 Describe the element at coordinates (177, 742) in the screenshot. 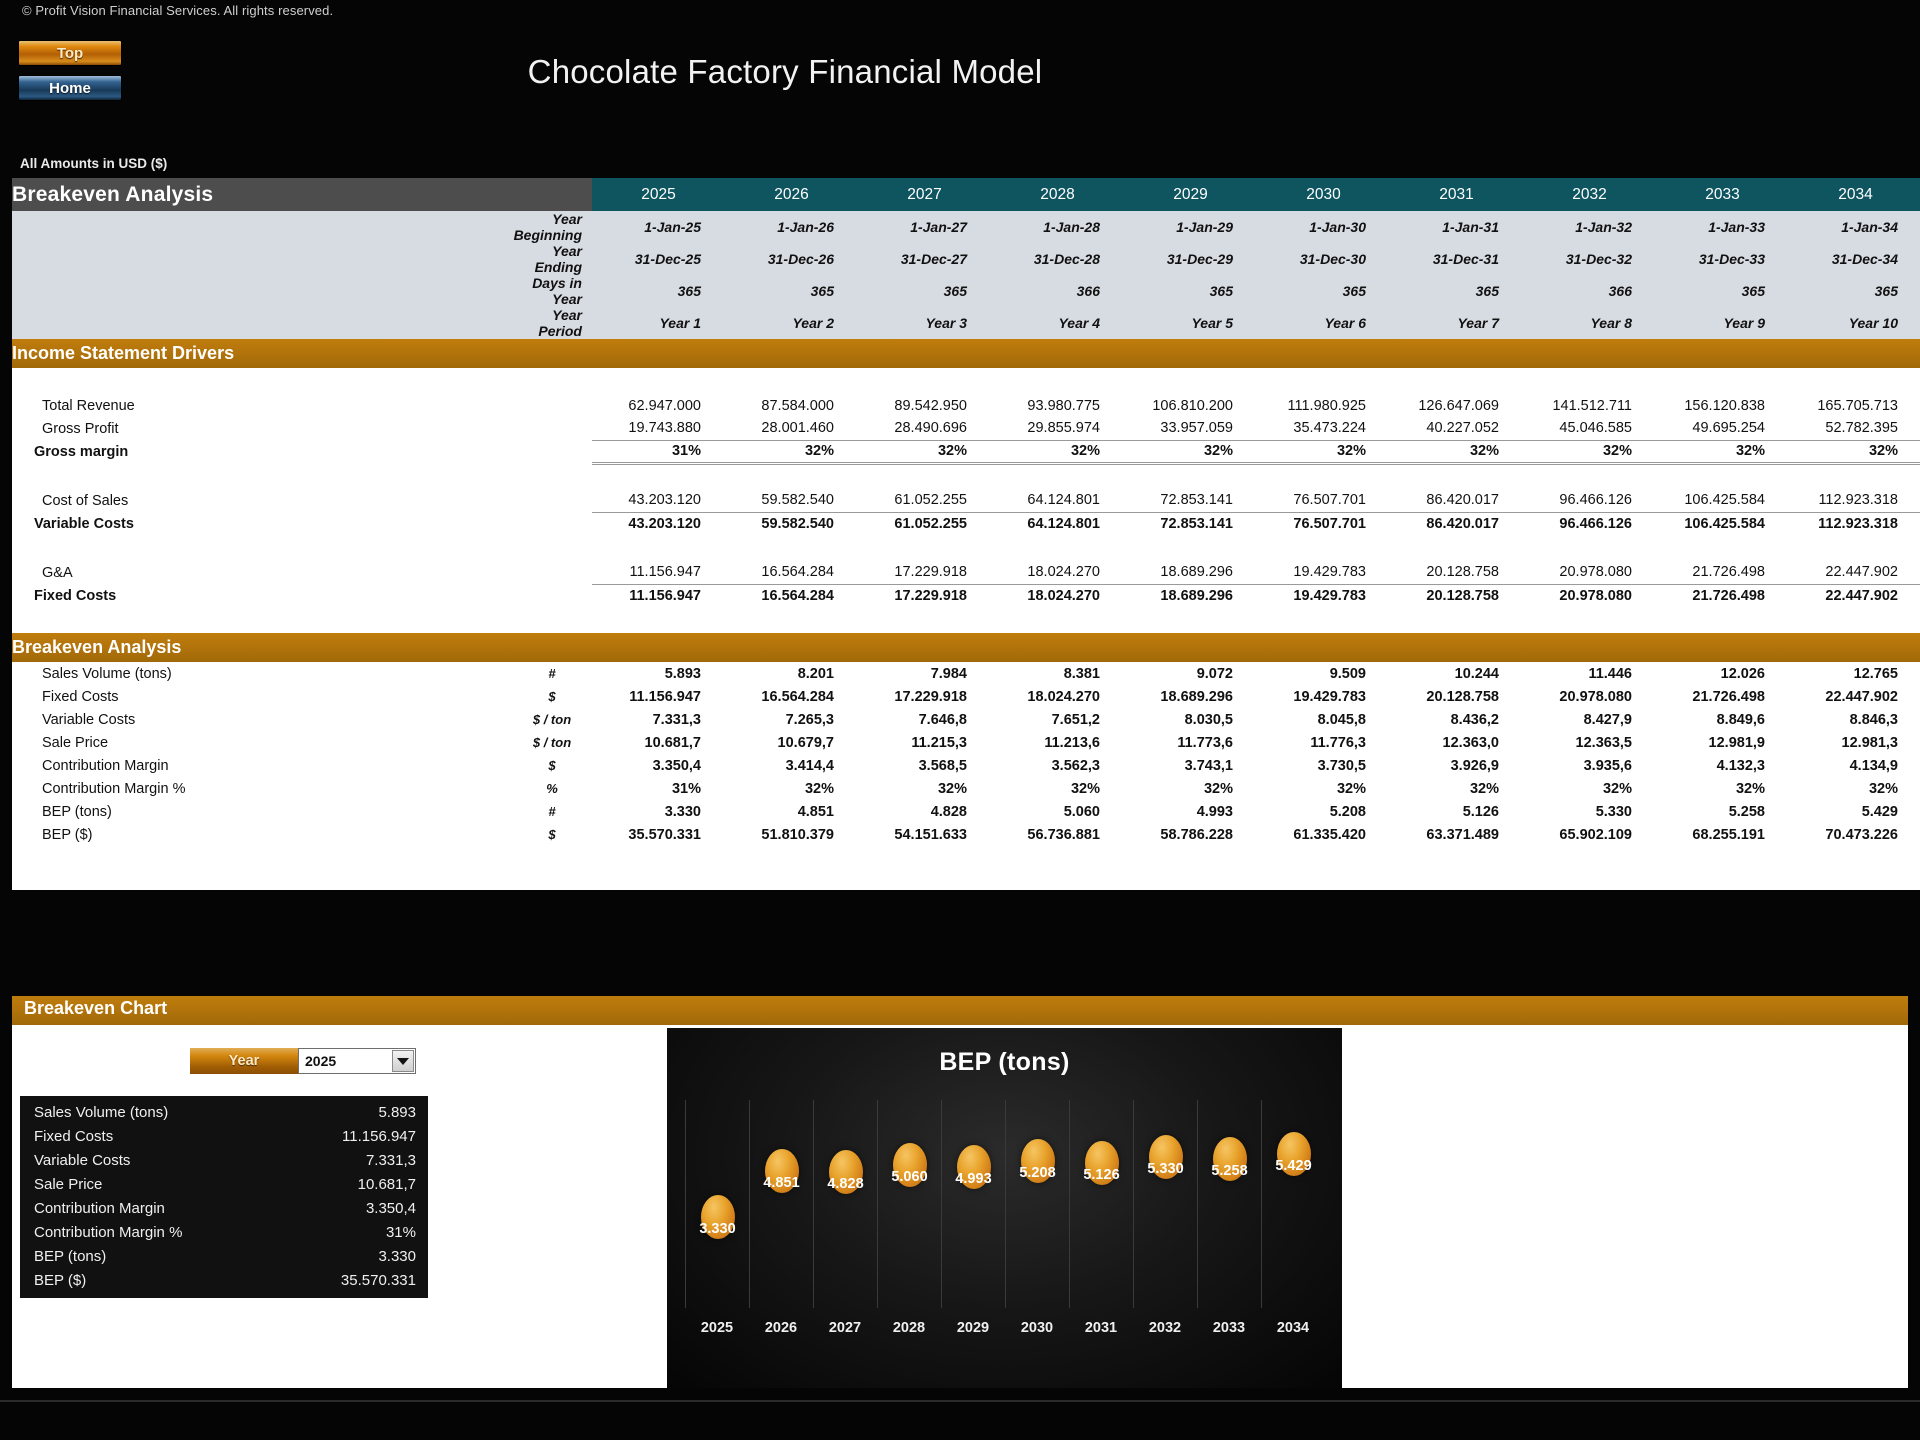

I see `row-label: Sale Price` at that location.